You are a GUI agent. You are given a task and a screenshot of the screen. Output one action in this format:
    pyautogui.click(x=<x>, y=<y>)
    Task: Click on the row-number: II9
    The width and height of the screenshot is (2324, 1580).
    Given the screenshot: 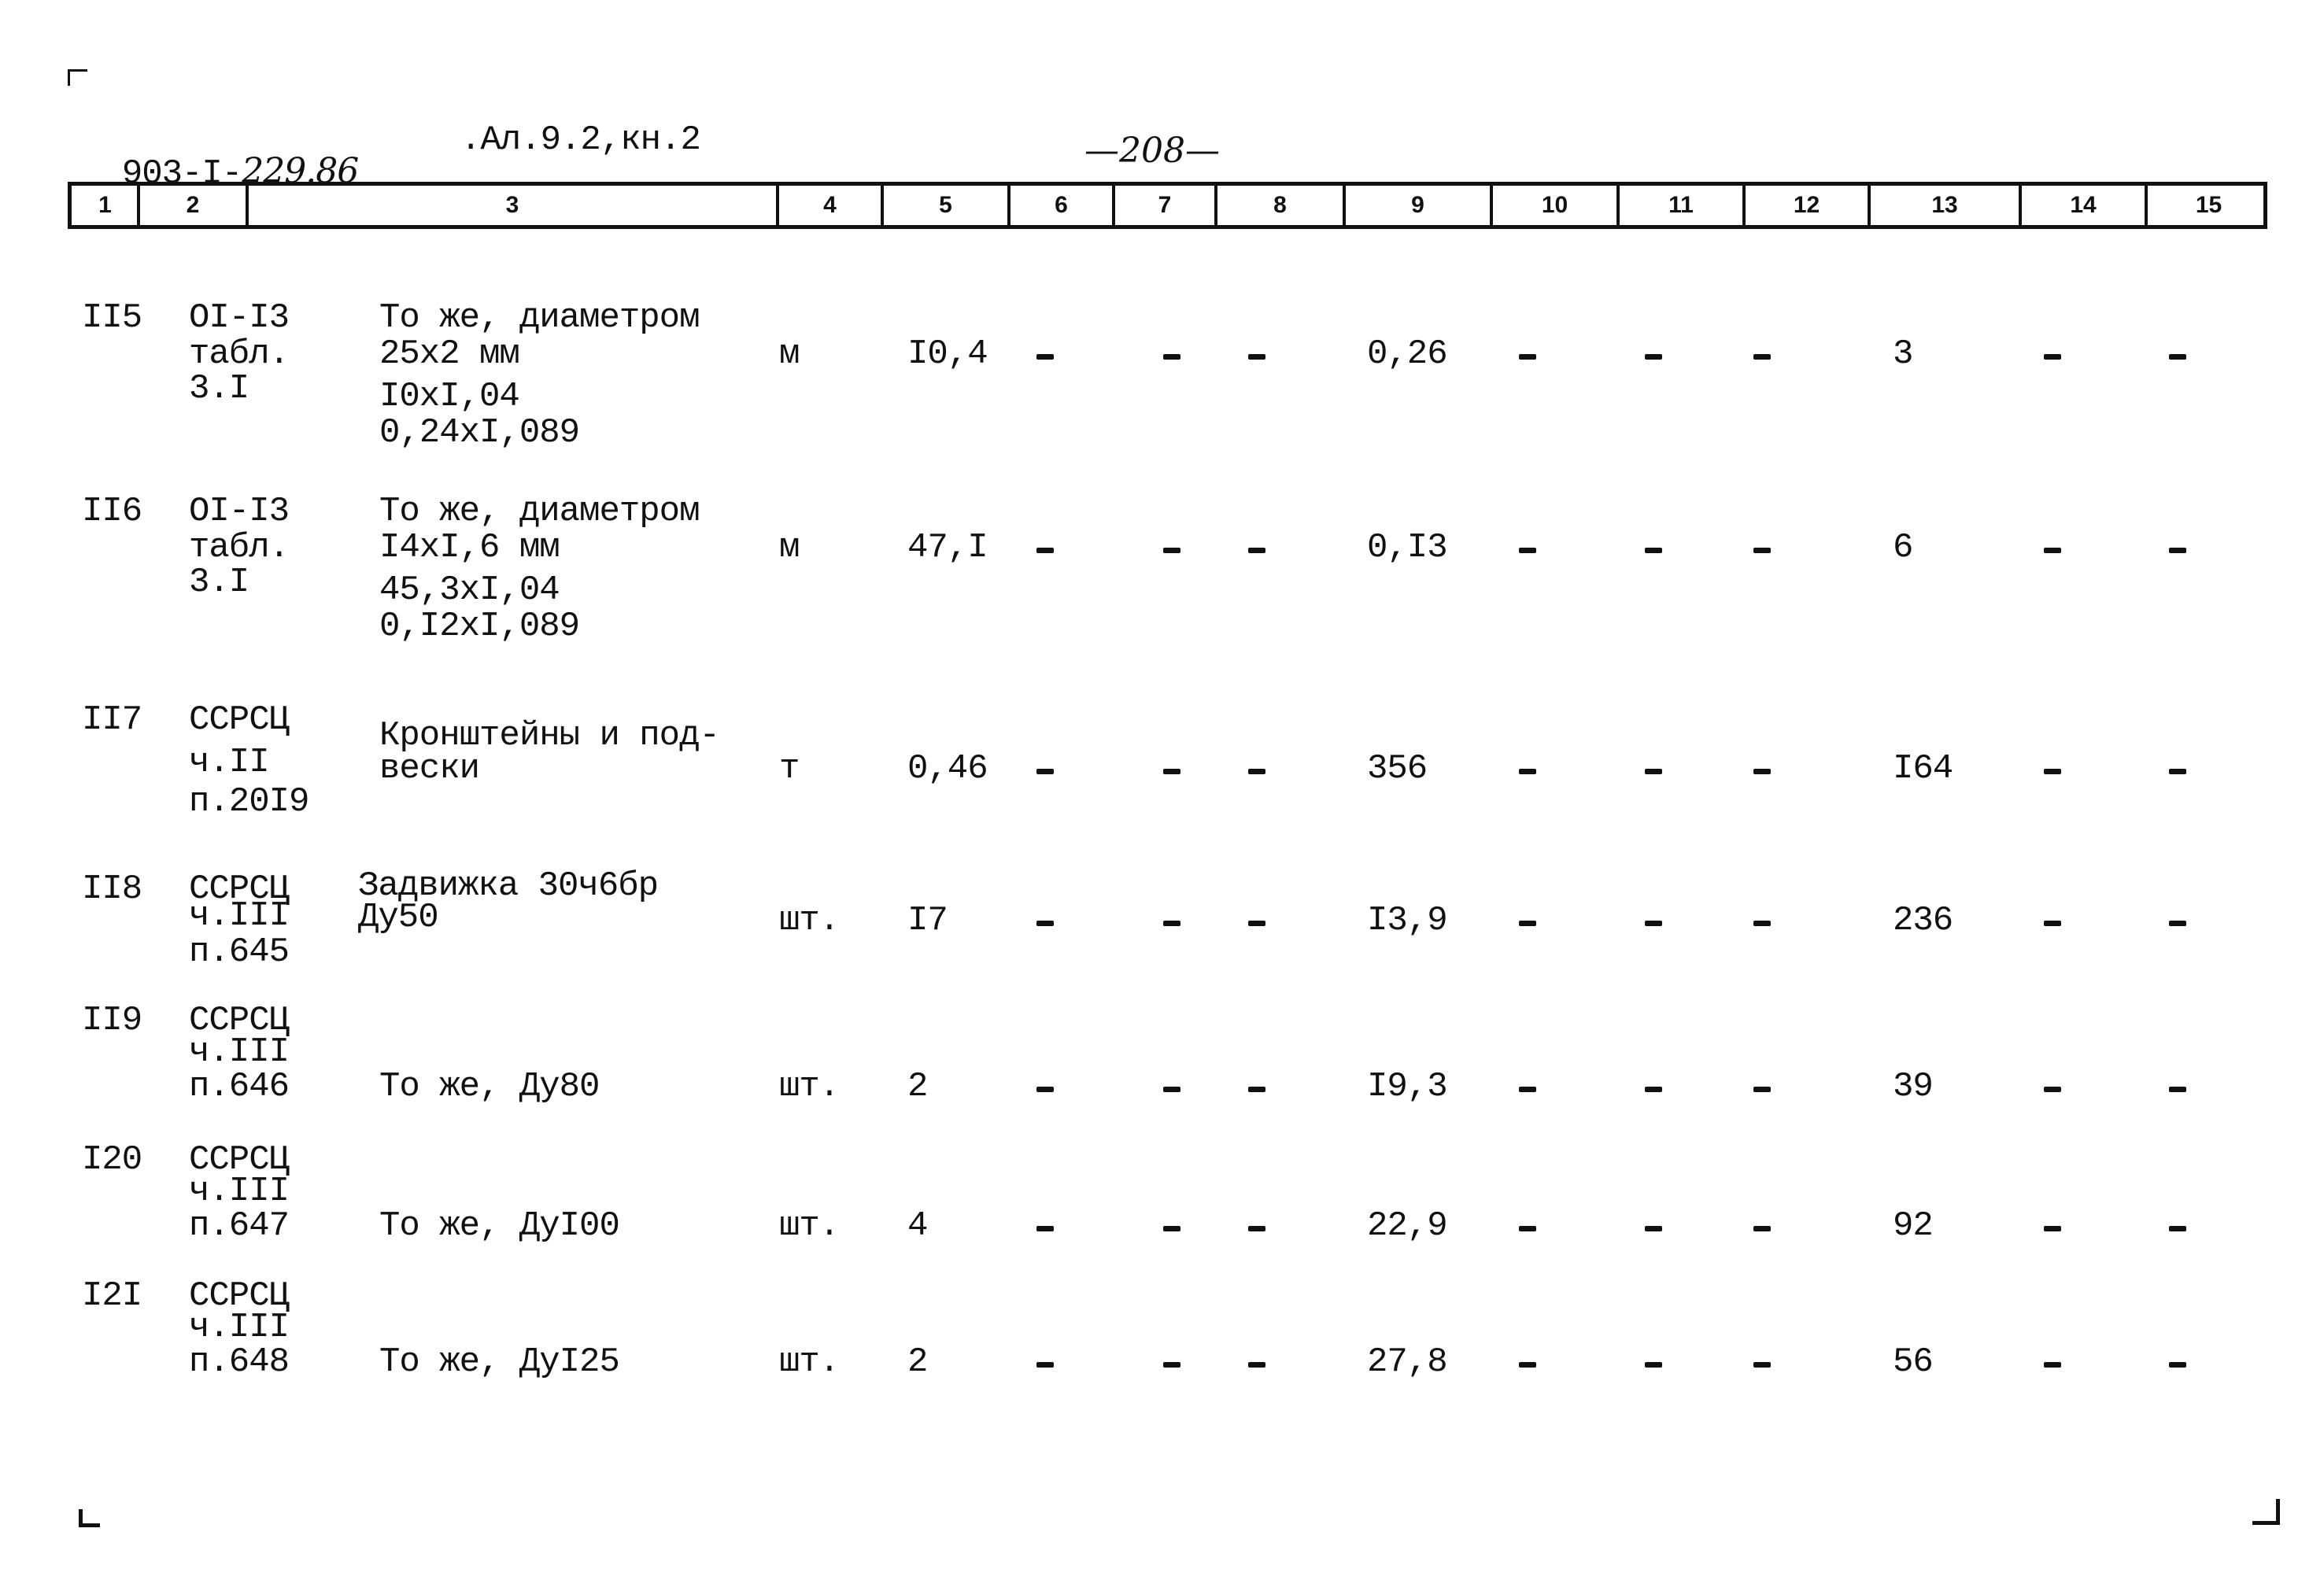 What is the action you would take?
    pyautogui.click(x=112, y=1020)
    